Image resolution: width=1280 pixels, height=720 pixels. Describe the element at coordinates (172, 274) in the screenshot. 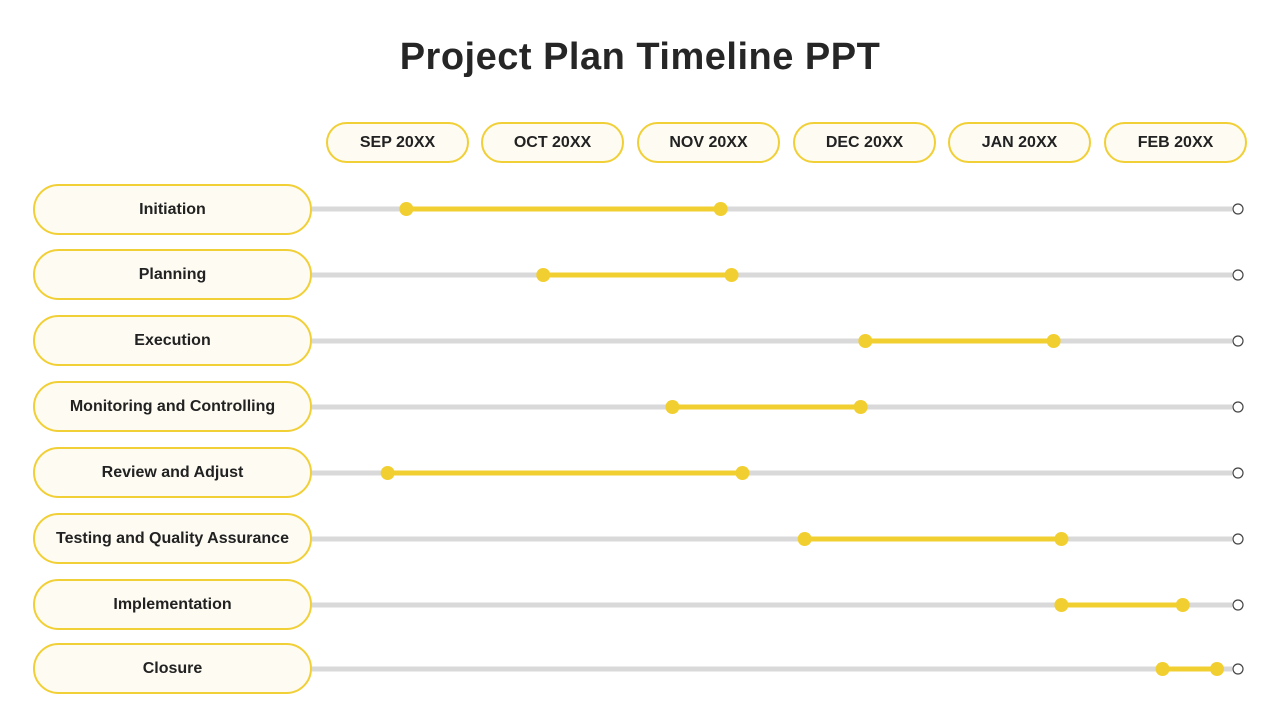

I see `task-label: Planning` at that location.